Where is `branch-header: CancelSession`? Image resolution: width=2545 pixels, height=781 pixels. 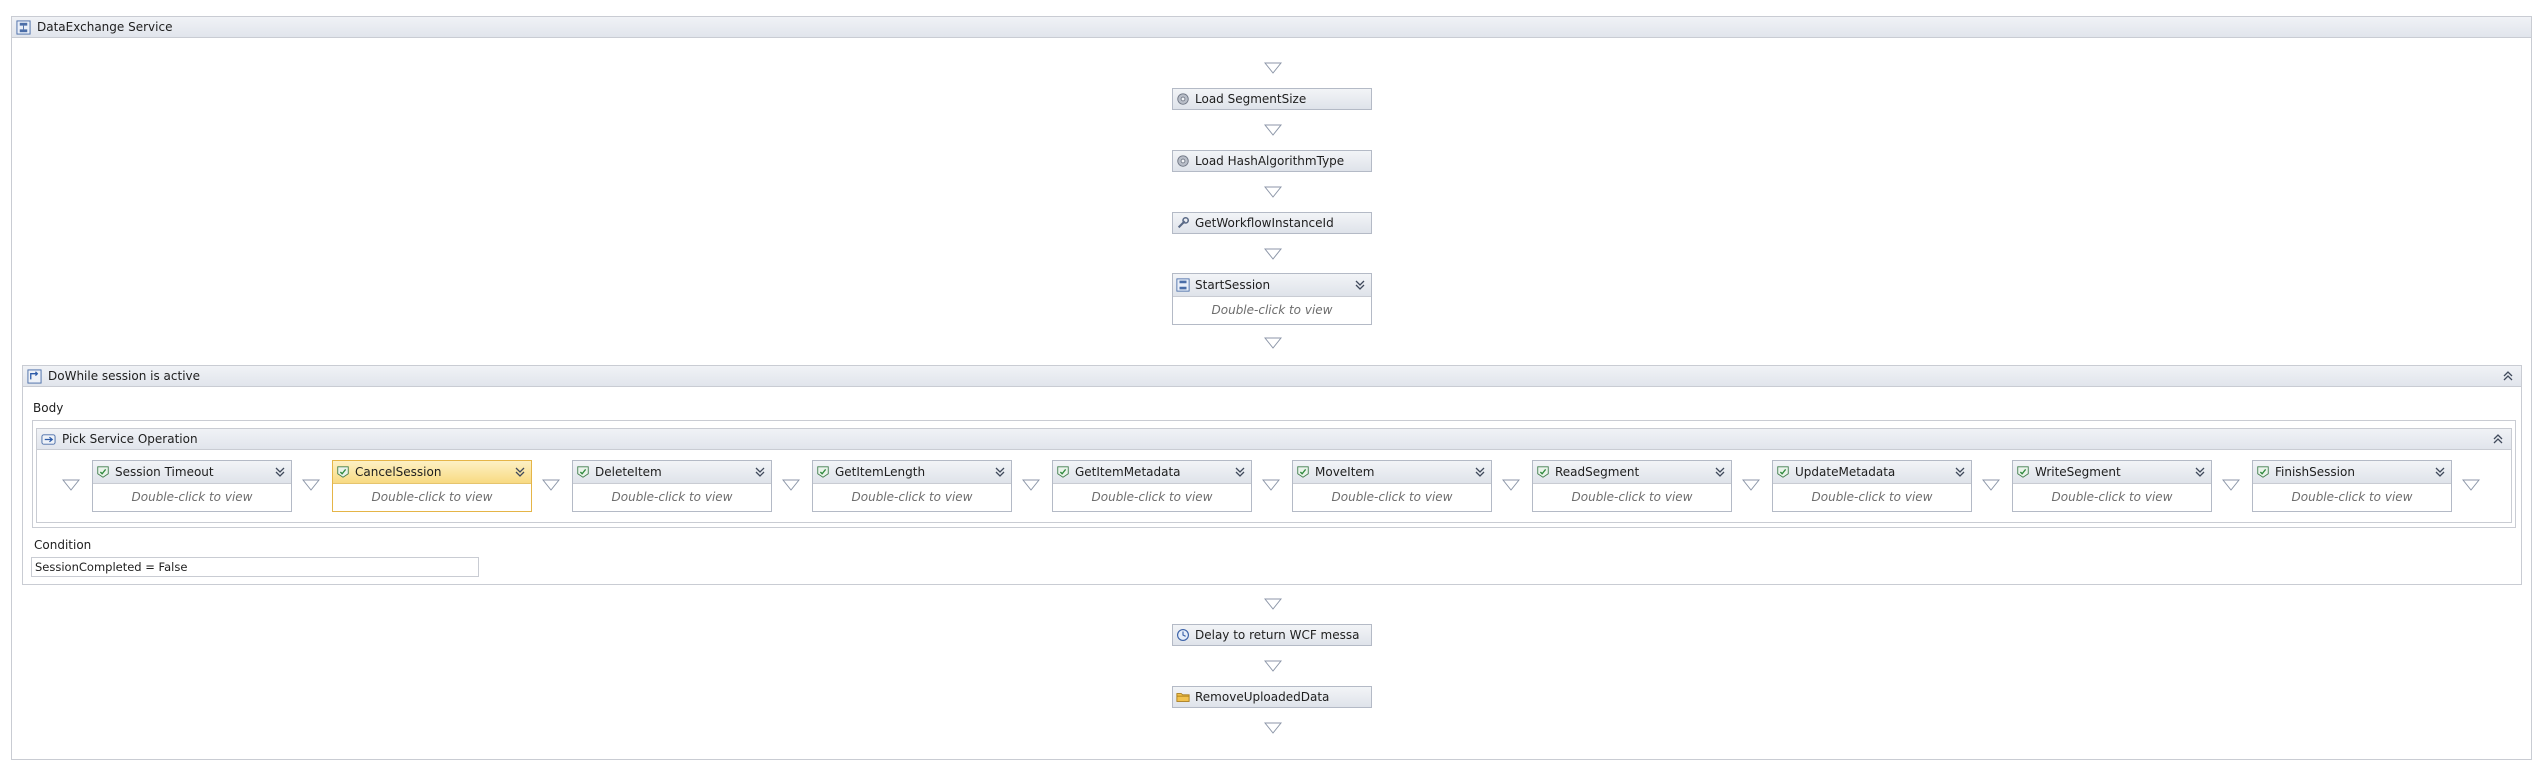 branch-header: CancelSession is located at coordinates (432, 472).